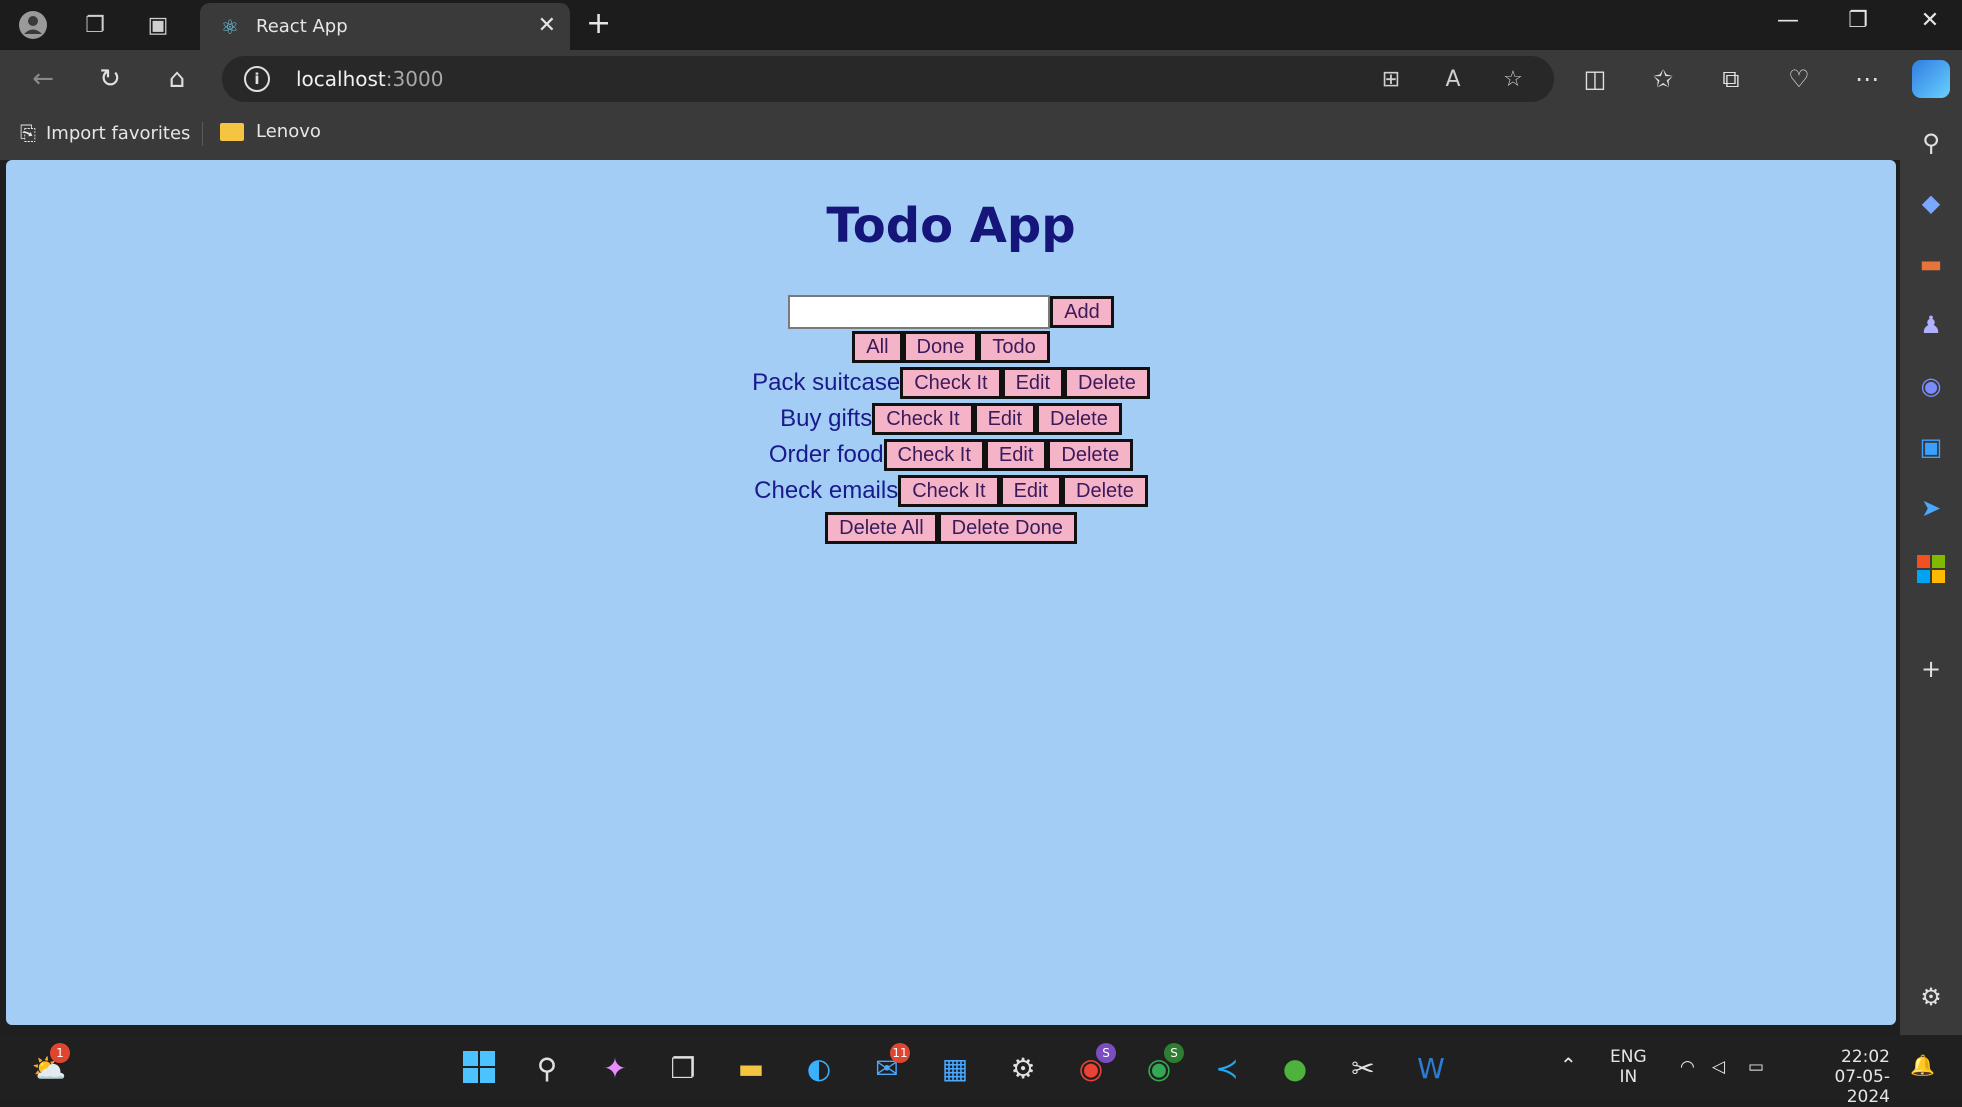 This screenshot has height=1107, width=1962. Describe the element at coordinates (1453, 80) in the screenshot. I see `read-aloud-icon: A` at that location.